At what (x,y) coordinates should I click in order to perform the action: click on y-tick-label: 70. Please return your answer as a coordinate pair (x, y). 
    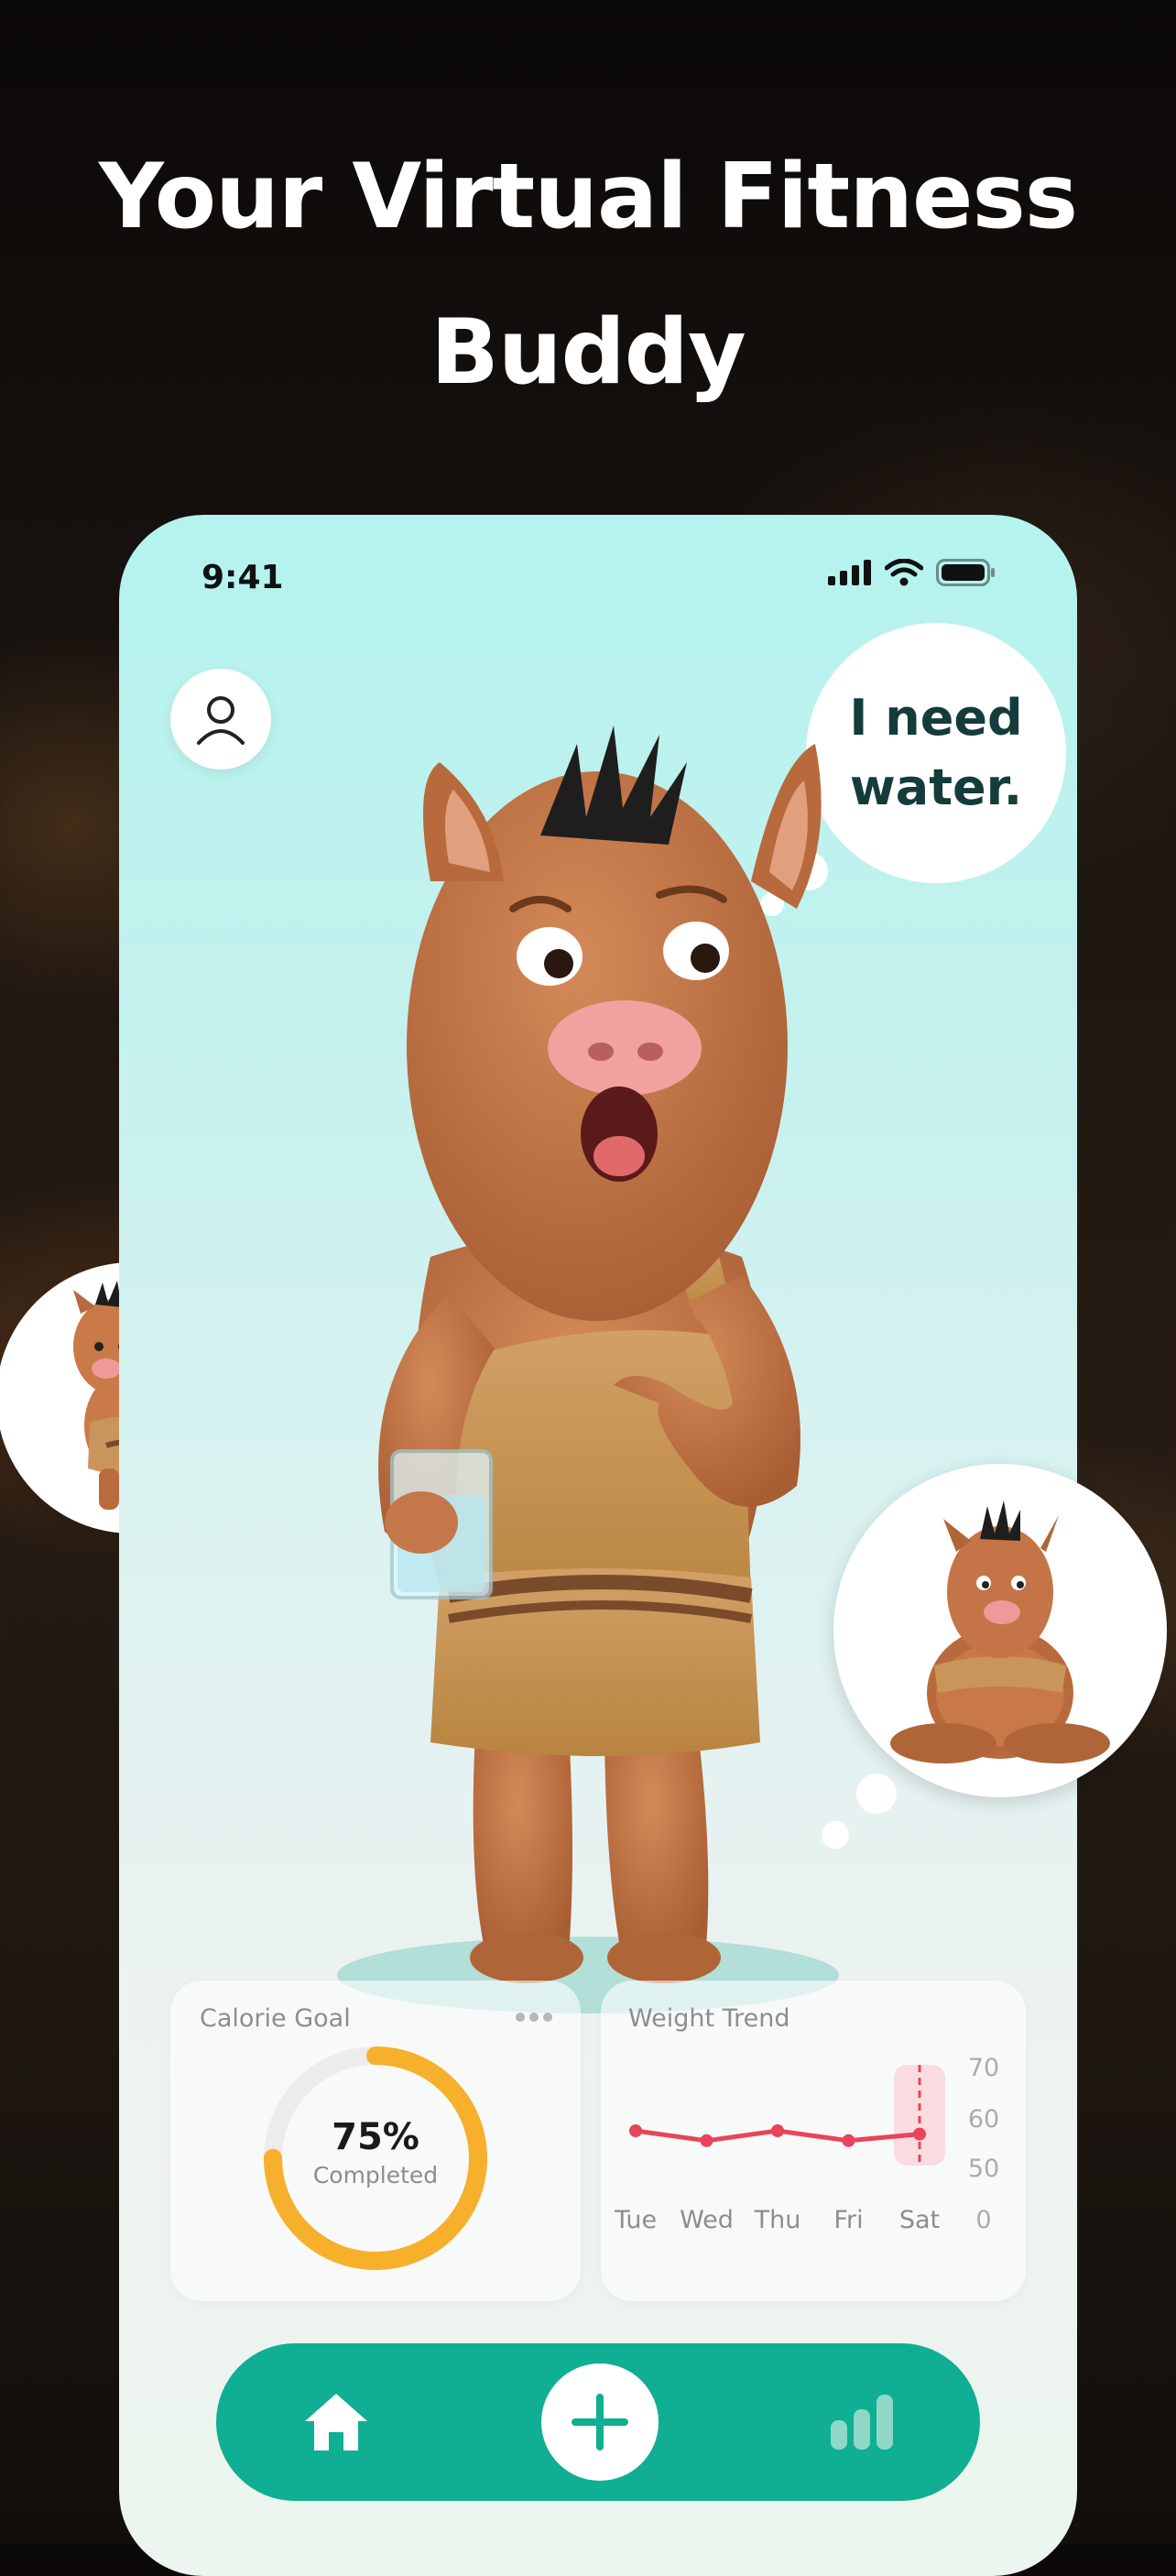
    Looking at the image, I should click on (984, 2068).